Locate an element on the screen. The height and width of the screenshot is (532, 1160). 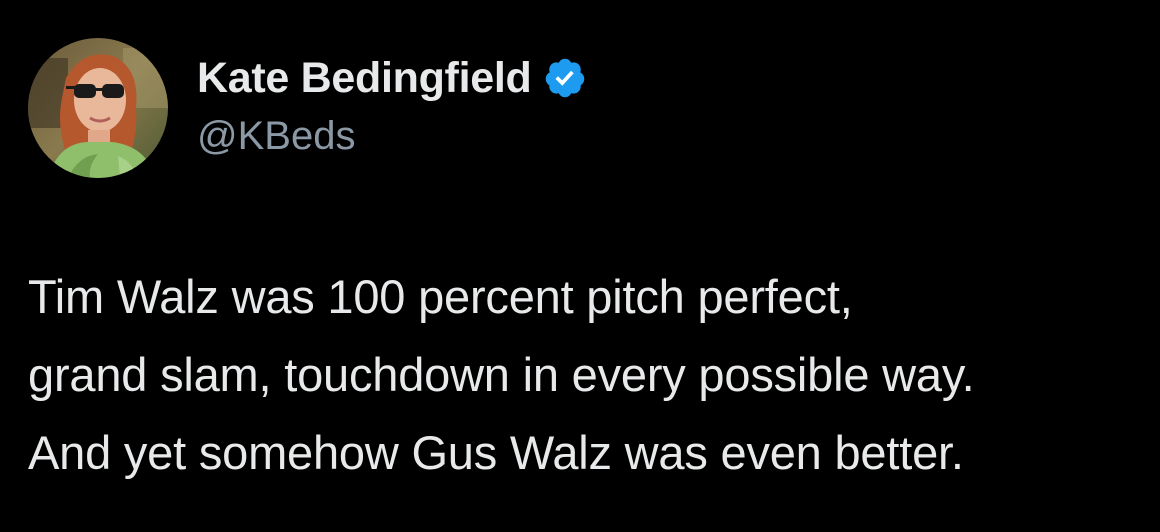
profile-photo-icon is located at coordinates (98, 108).